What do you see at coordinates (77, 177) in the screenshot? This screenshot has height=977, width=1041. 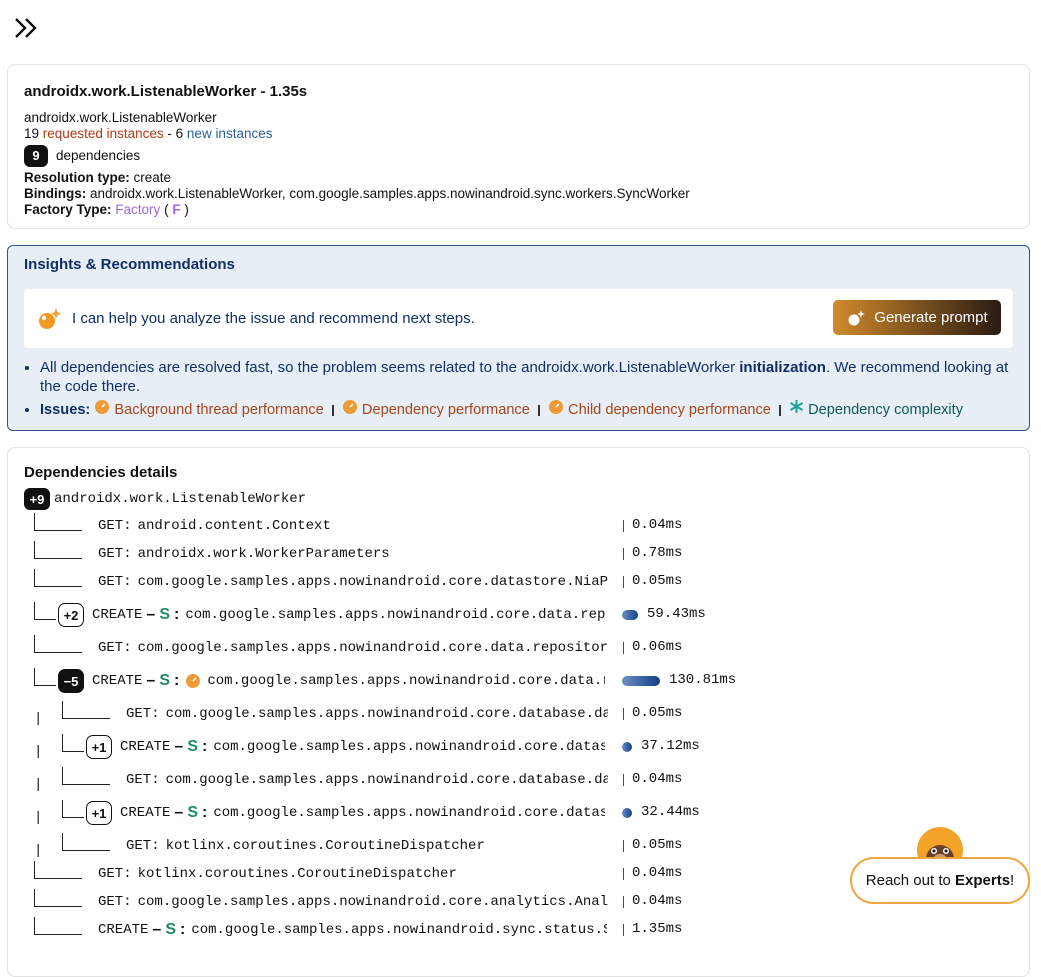 I see `resolution-label: Resolution type:` at bounding box center [77, 177].